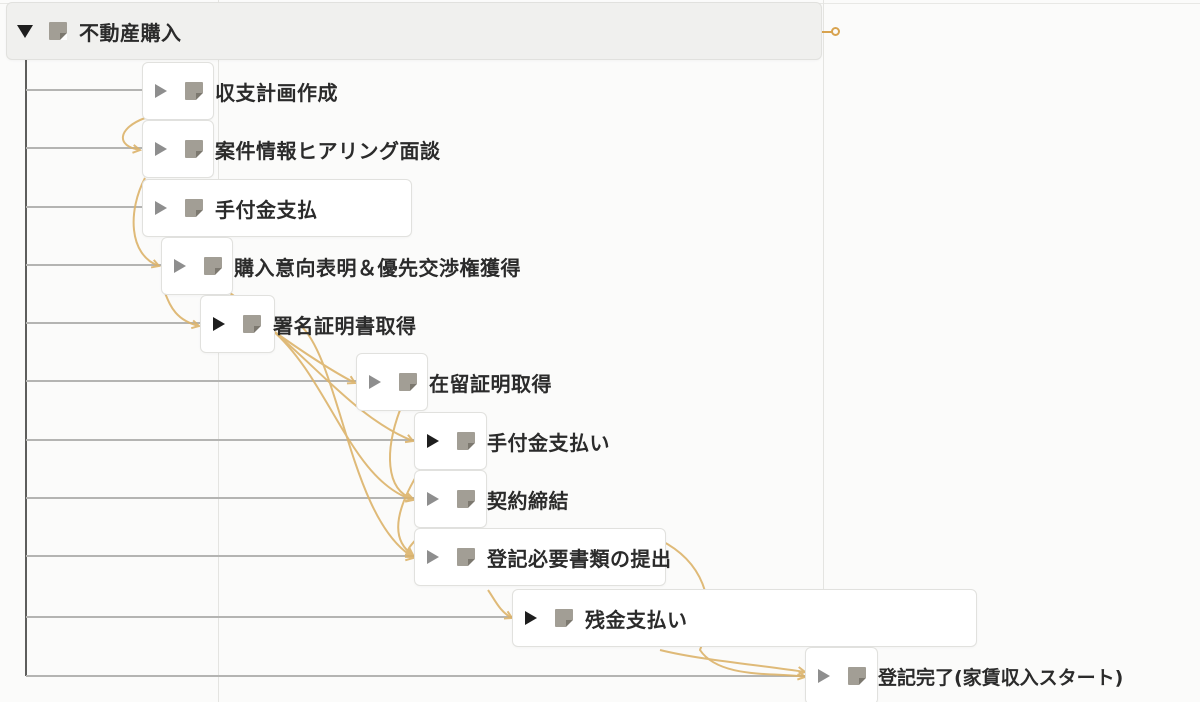 This screenshot has width=1200, height=702. What do you see at coordinates (414, 31) in the screenshot?
I see `root-task-row: 不動産購入` at bounding box center [414, 31].